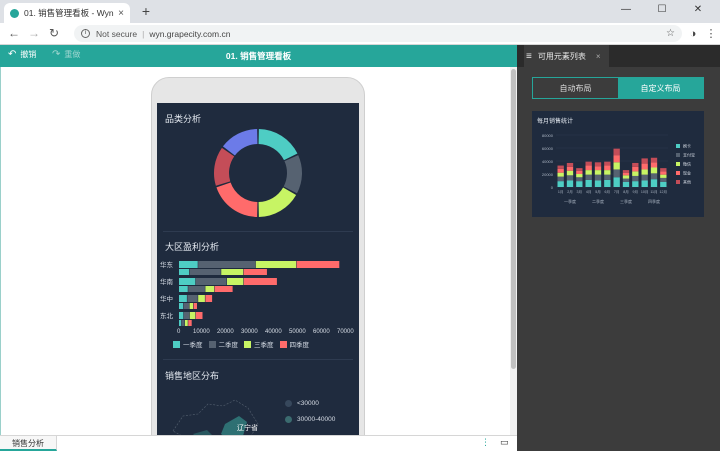  Describe the element at coordinates (167, 315) in the screenshot. I see `region-tick-label: 东北` at that location.